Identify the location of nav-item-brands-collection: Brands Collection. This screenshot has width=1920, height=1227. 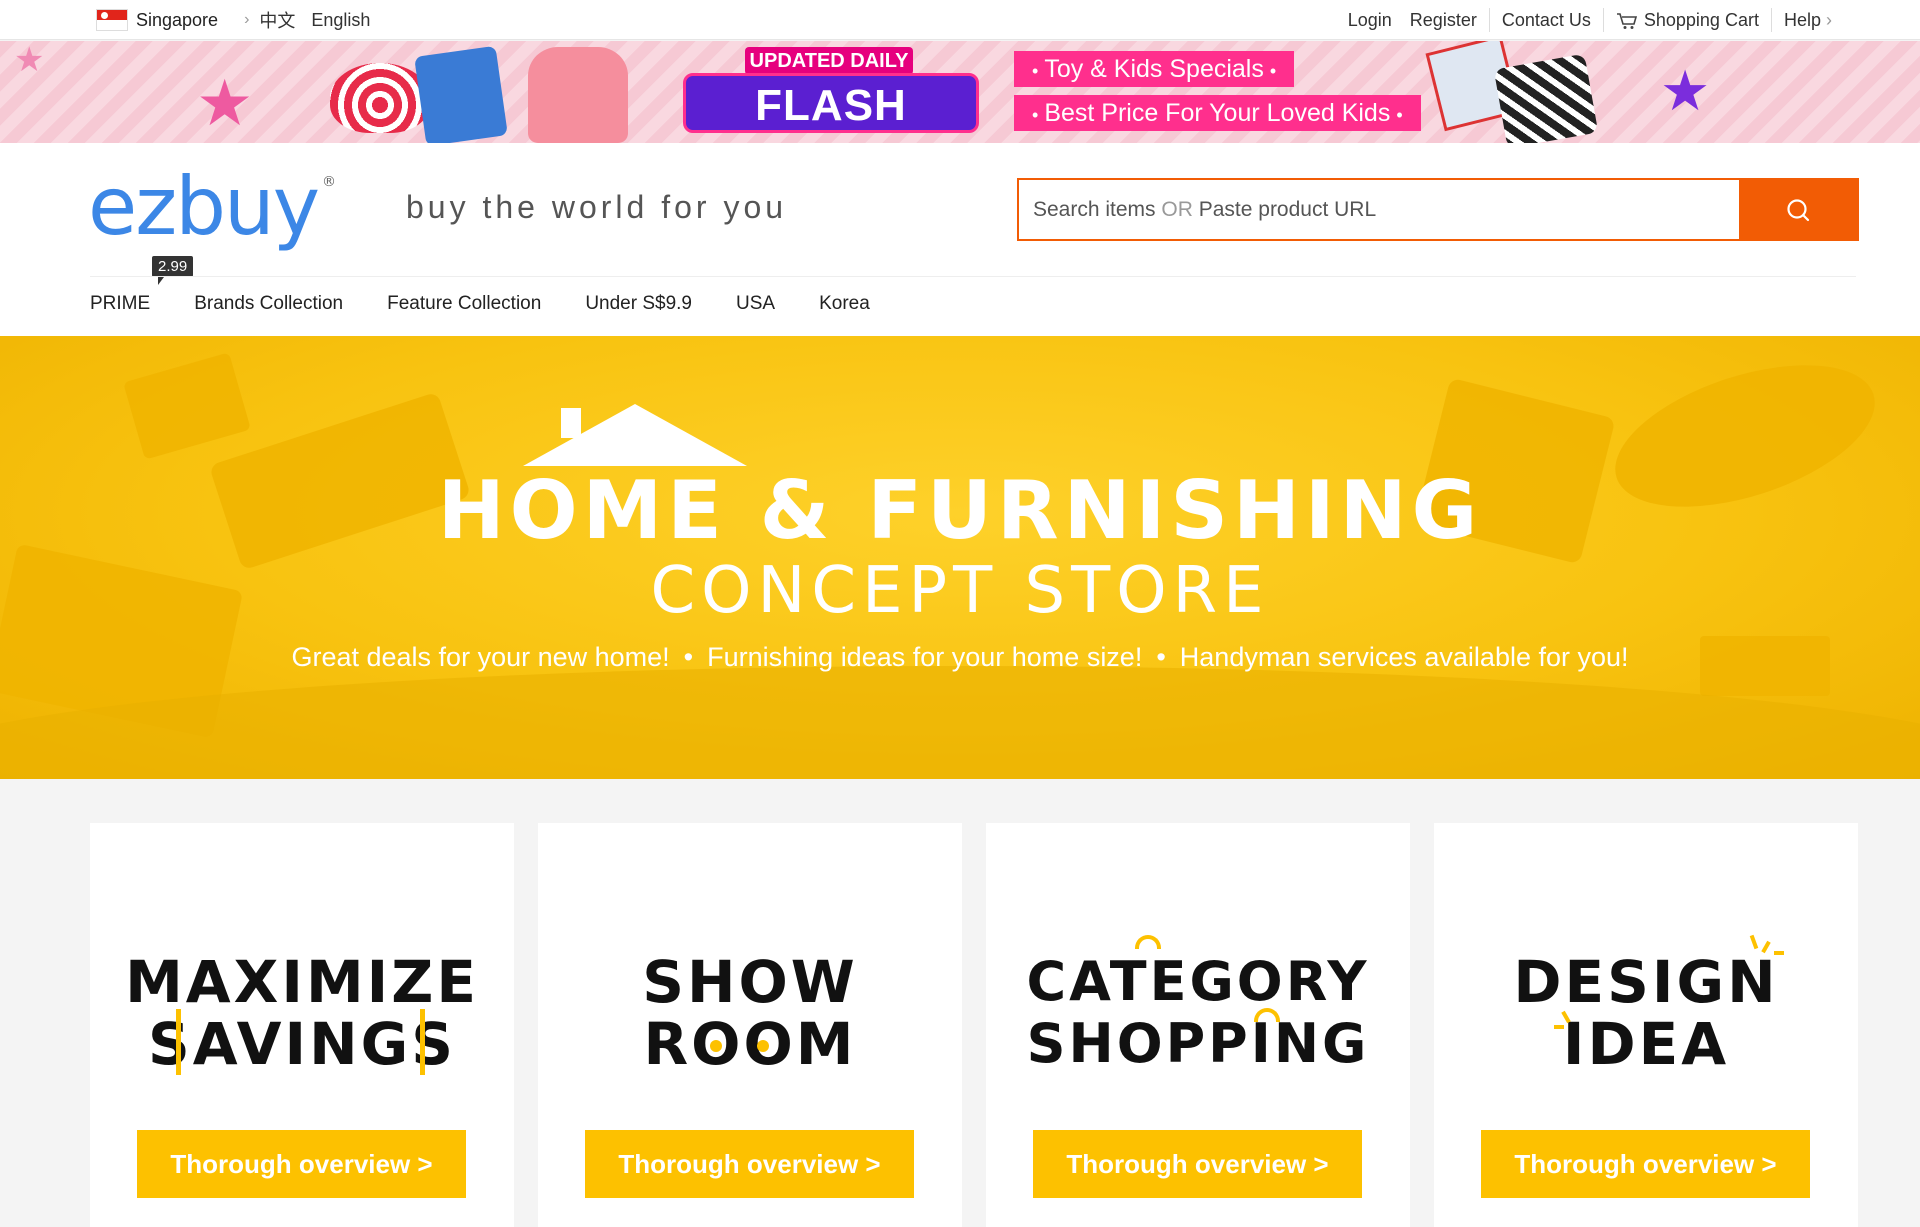
(268, 304).